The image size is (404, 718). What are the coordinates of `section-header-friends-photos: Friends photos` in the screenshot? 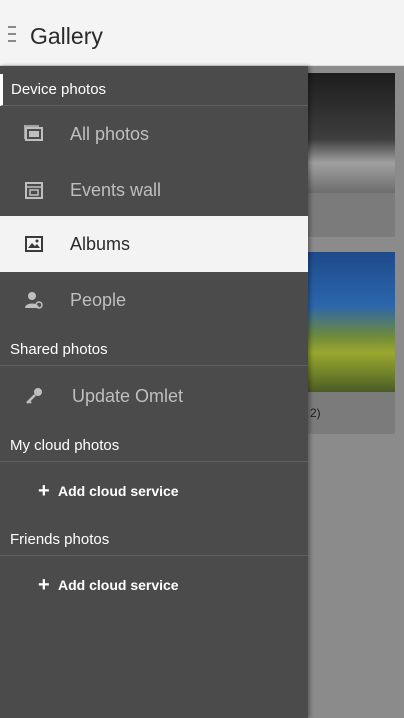 It's located at (154, 540).